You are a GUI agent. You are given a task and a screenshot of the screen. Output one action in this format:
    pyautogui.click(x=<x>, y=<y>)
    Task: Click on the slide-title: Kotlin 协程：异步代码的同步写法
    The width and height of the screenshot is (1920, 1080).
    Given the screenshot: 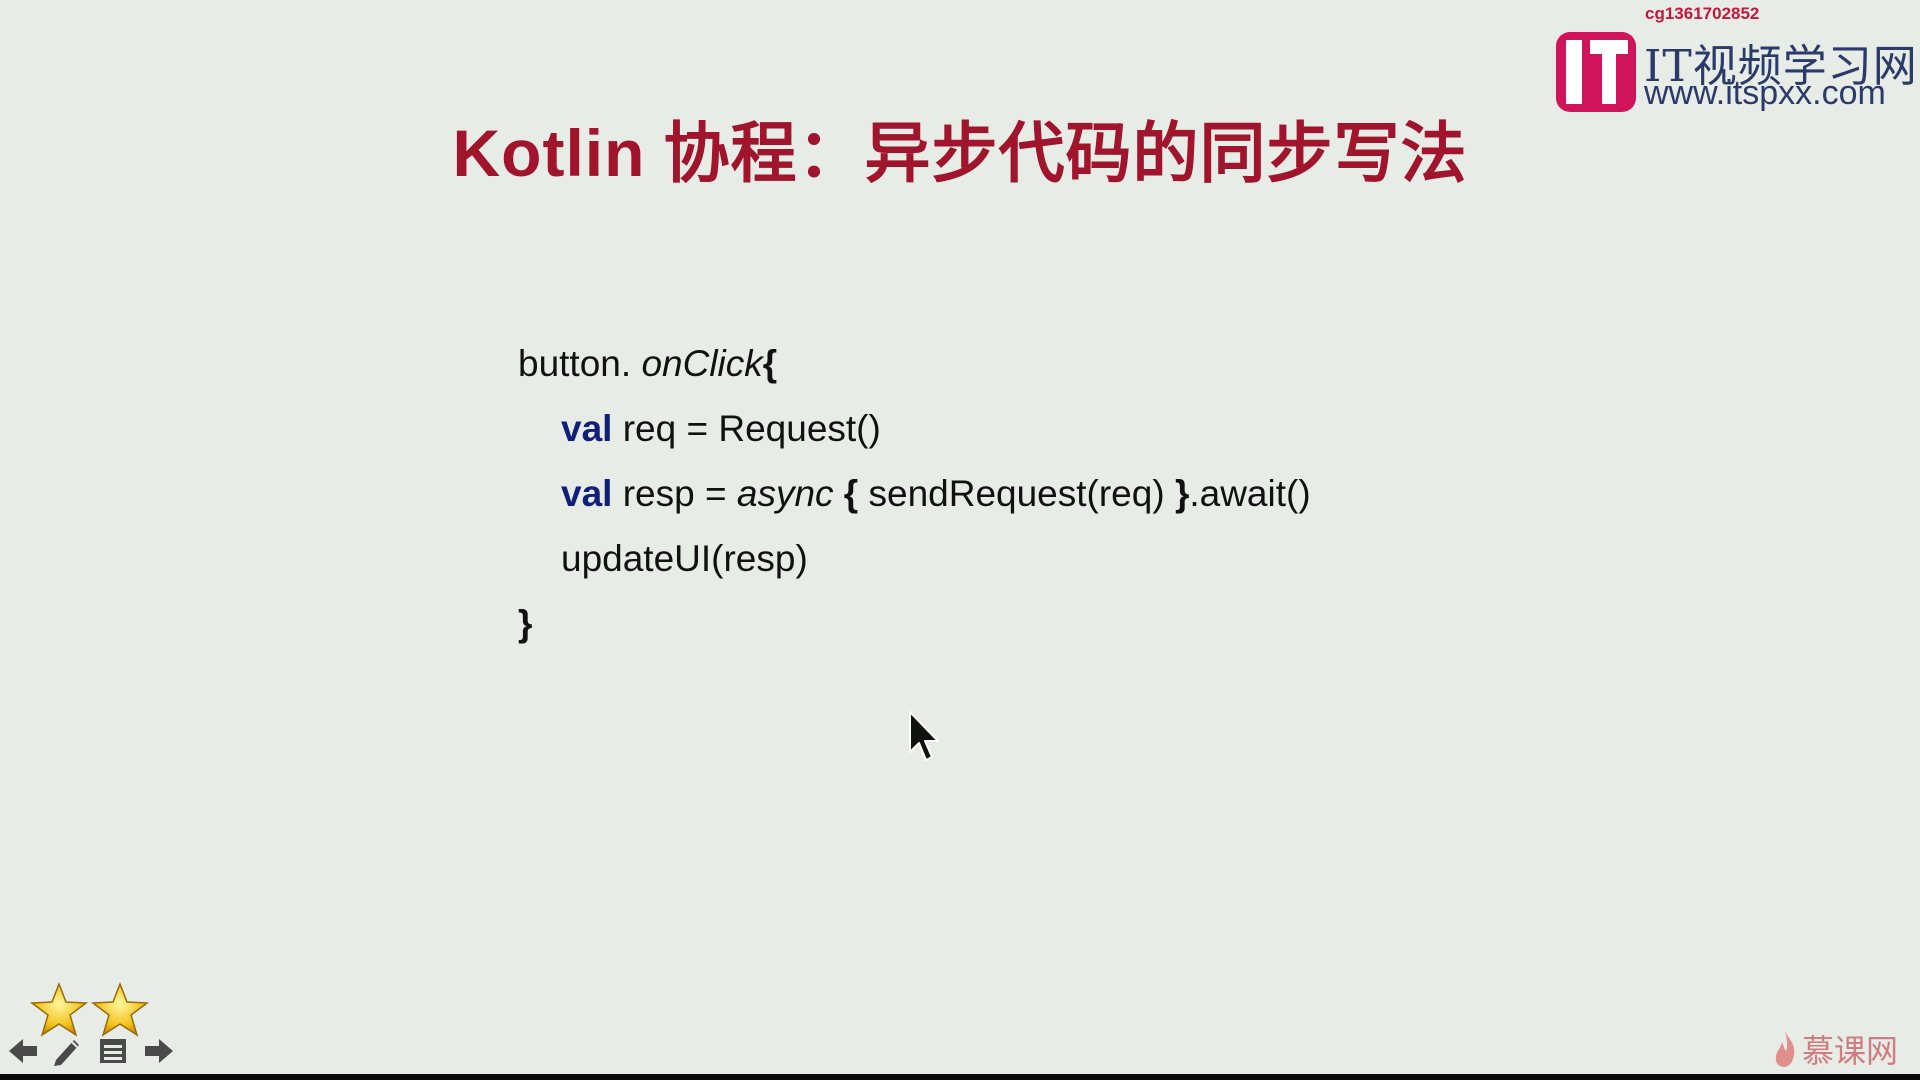 What is the action you would take?
    pyautogui.click(x=960, y=148)
    